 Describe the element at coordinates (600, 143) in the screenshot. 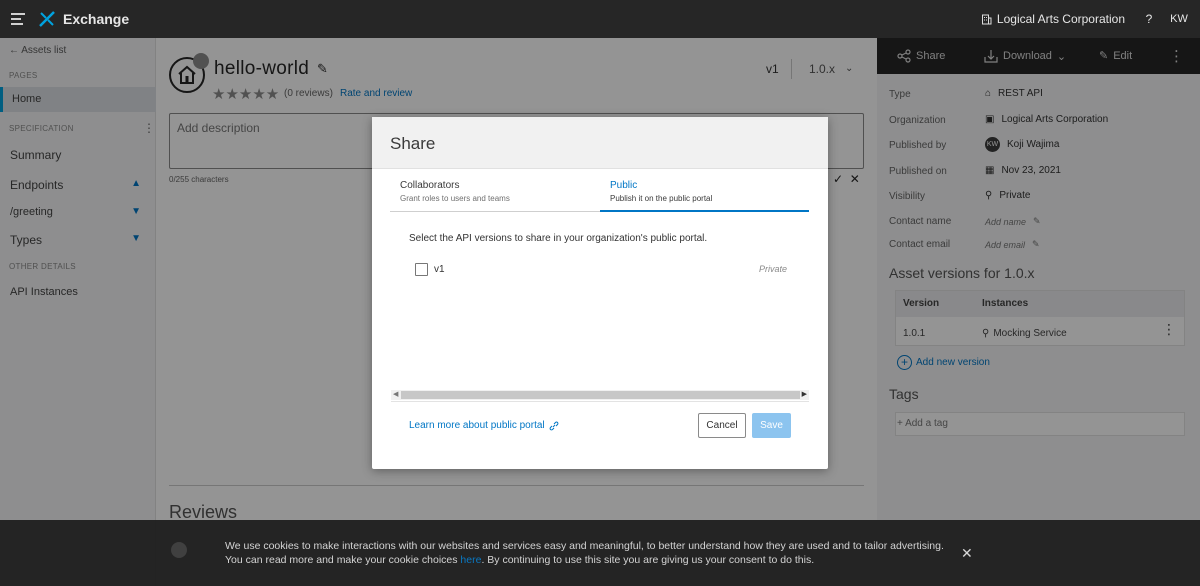

I see `dialog-header: Share` at that location.